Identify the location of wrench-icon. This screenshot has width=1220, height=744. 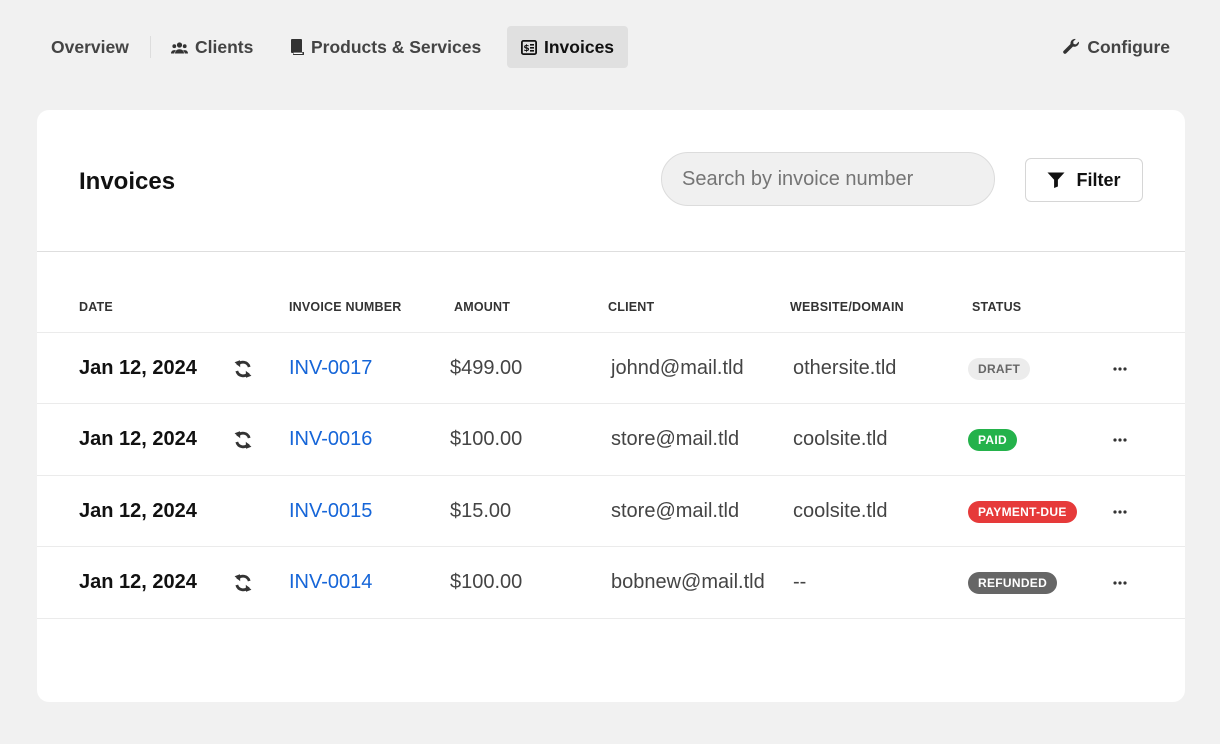
(1071, 47).